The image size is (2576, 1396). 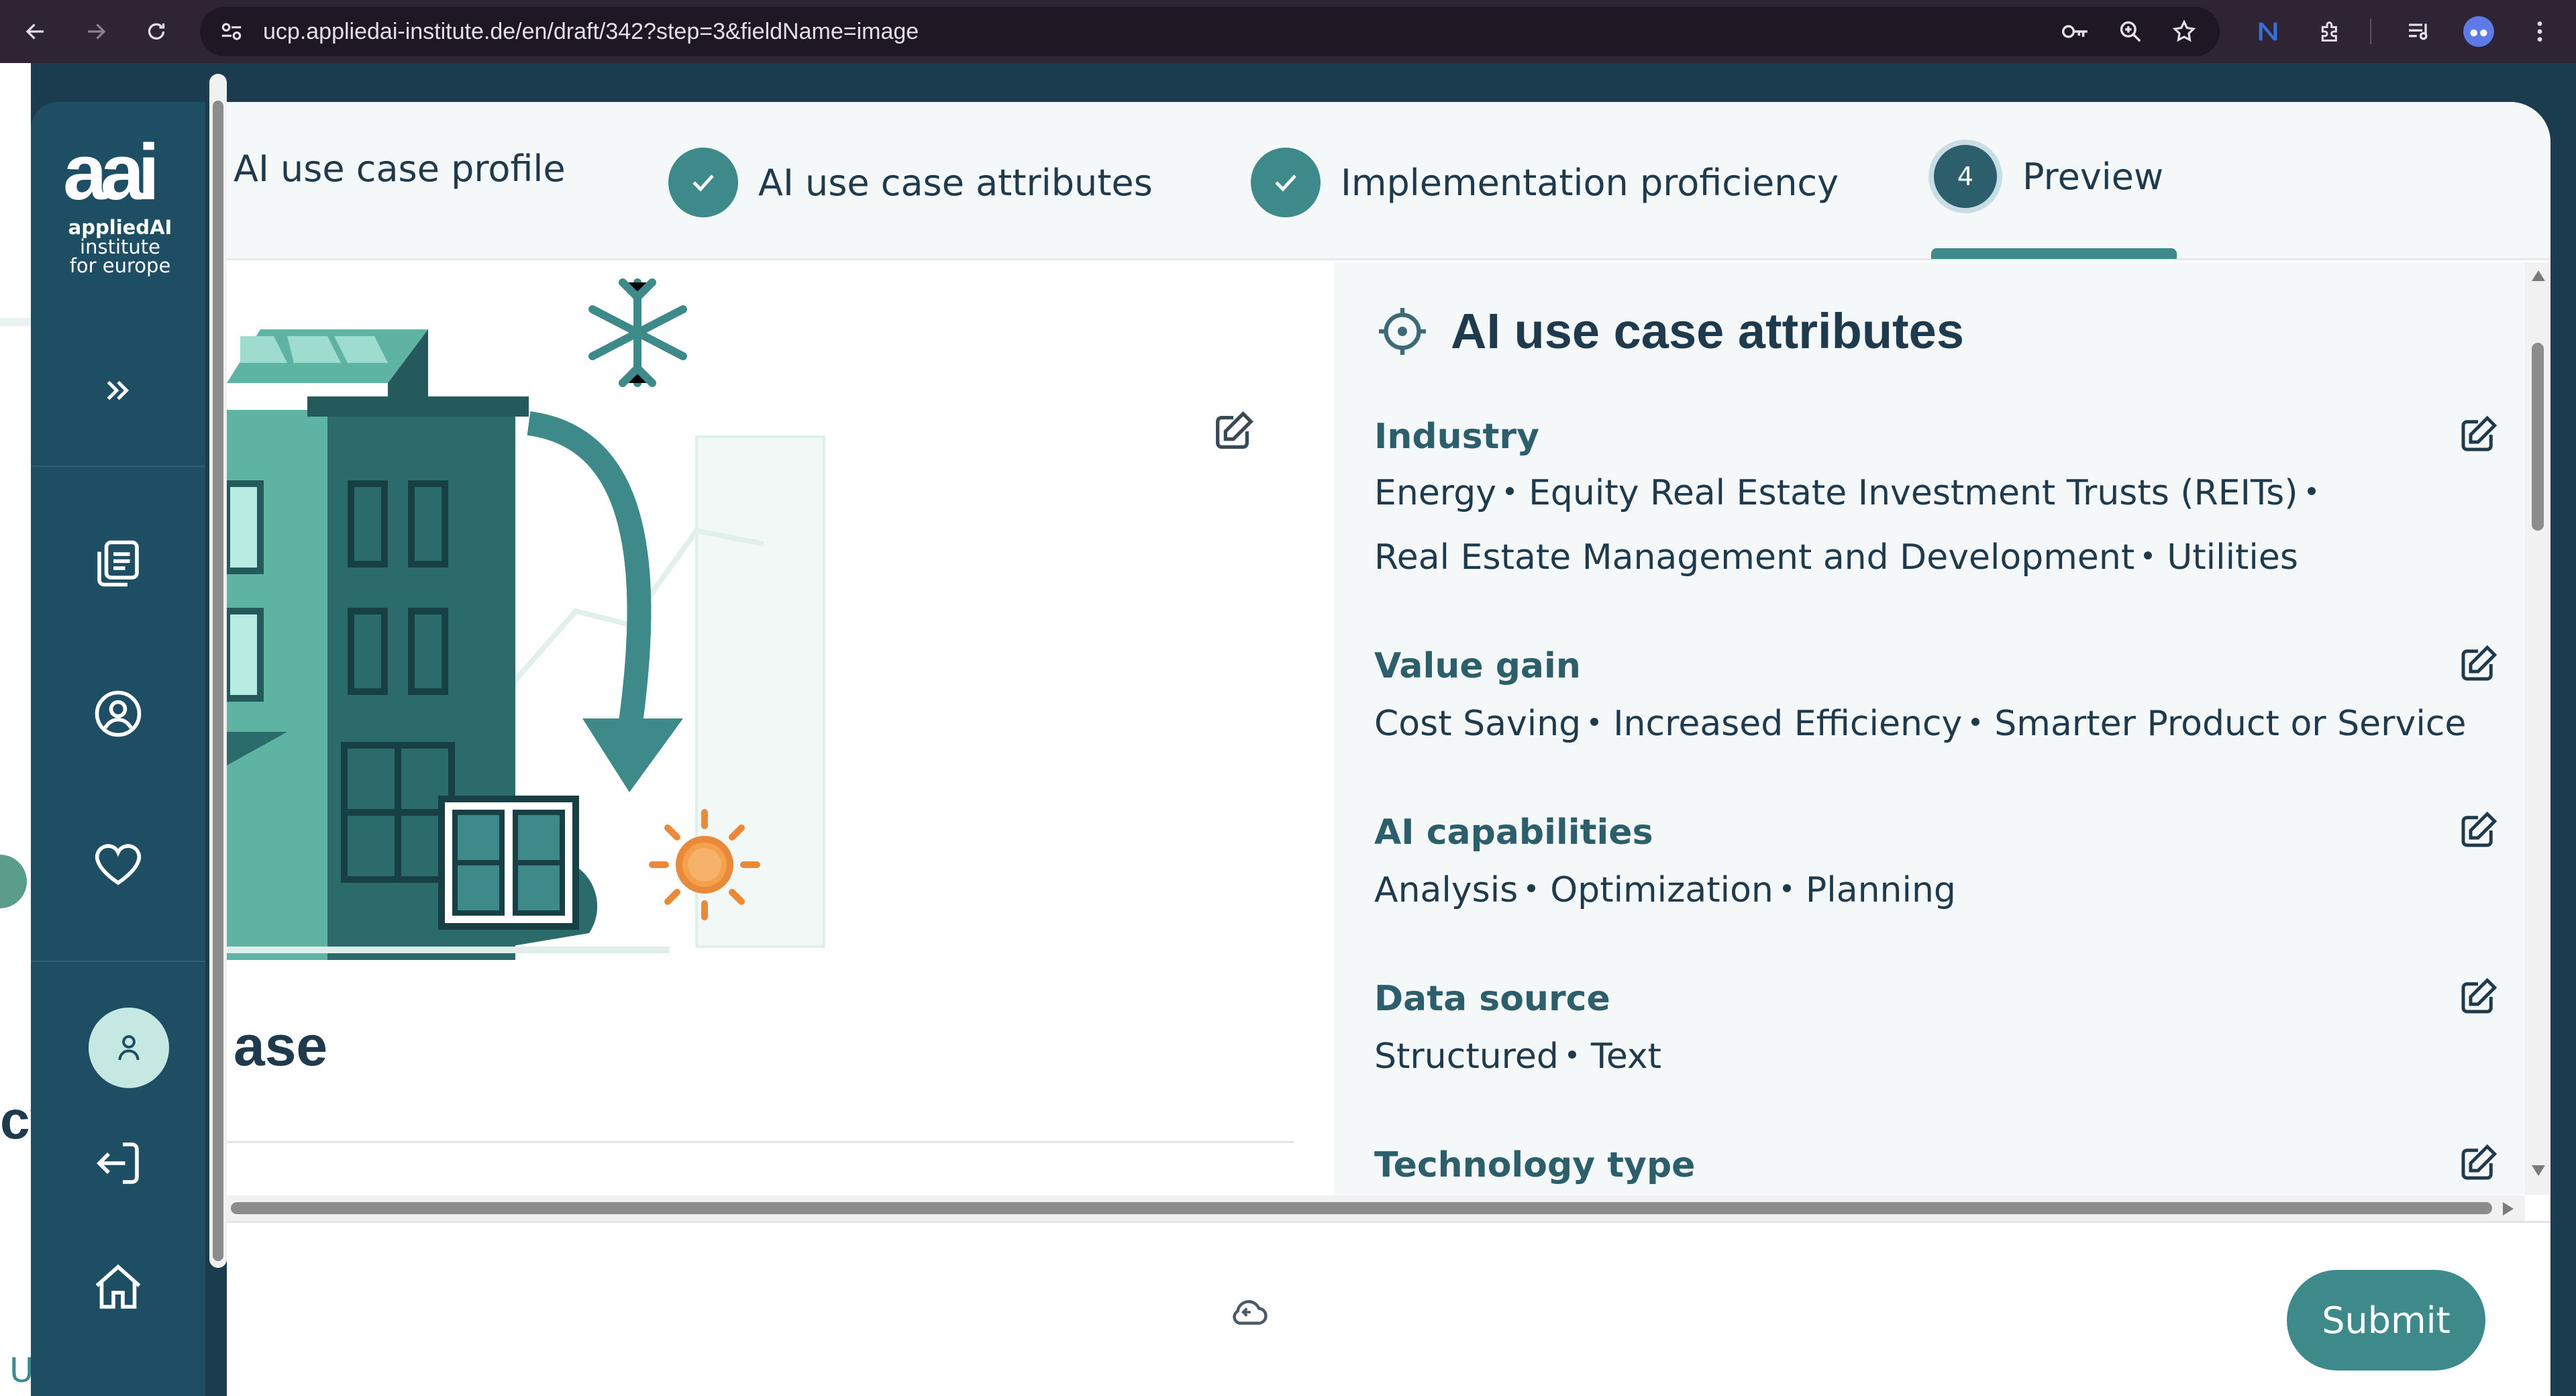 I want to click on attributes-title: AI use case attributes, so click(x=1707, y=331).